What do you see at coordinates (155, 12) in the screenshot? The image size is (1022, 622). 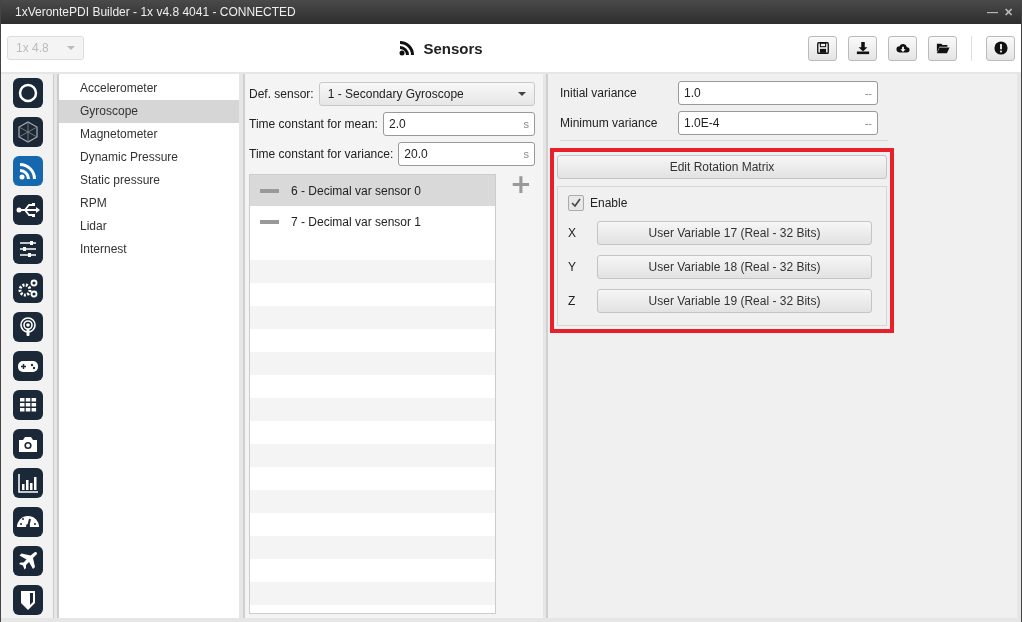 I see `window-title: 1xVerontePDI Builder - 1x v4.8 4041 - CONNECTED` at bounding box center [155, 12].